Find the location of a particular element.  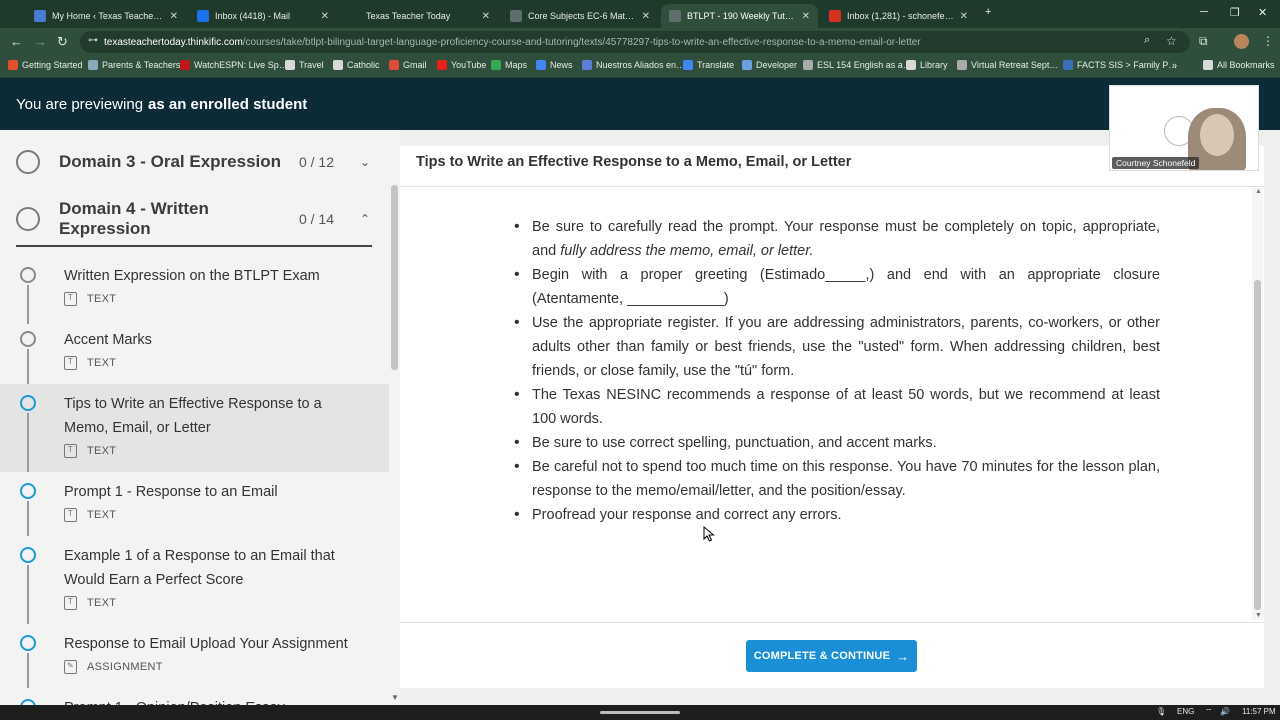

wifi-icon: ⌔ is located at coordinates (1209, 712).